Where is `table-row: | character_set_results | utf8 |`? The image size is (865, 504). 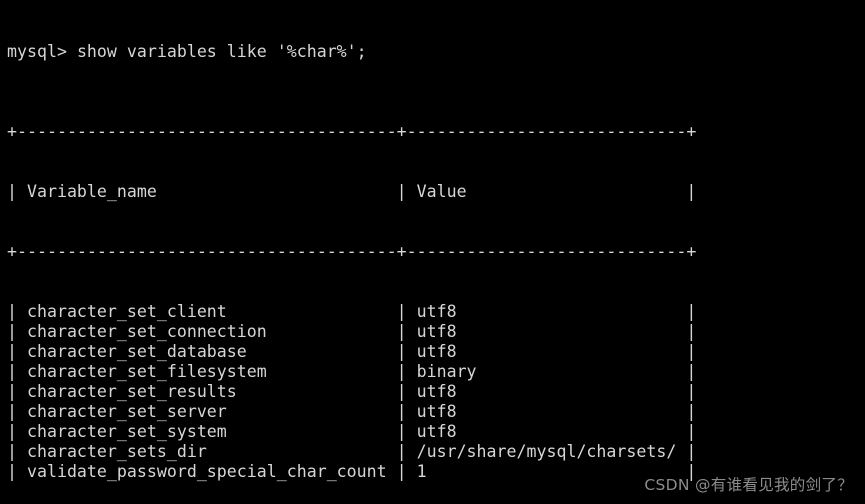
table-row: | character_set_results | utf8 | is located at coordinates (352, 391).